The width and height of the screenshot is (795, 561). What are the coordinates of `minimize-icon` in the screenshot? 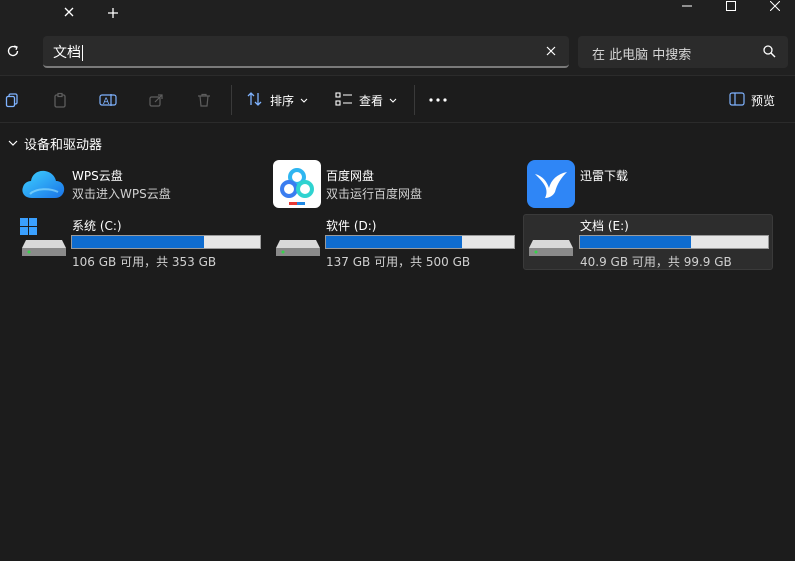 It's located at (687, 6).